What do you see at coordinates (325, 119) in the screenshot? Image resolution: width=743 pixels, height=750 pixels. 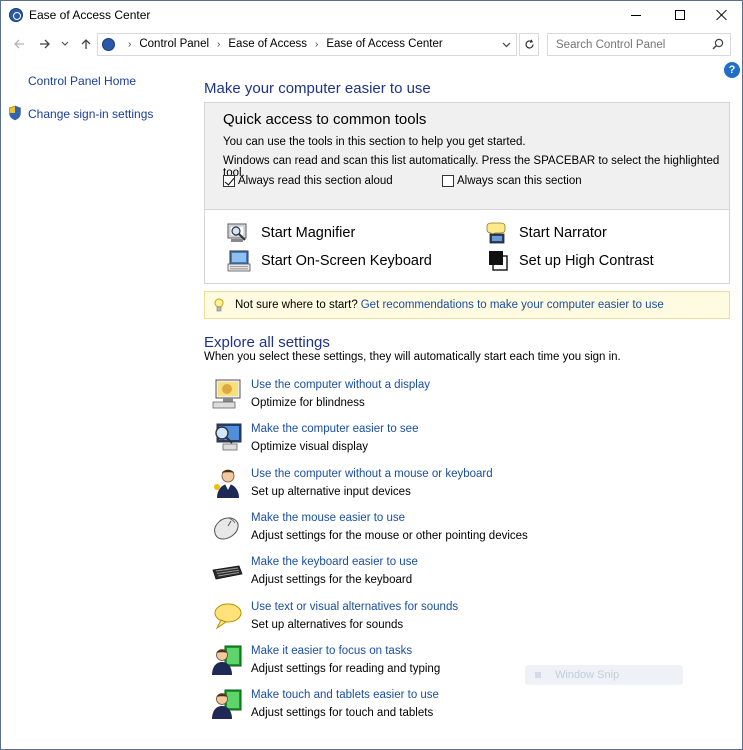 I see `quick-access-title: Quick access to common tools` at bounding box center [325, 119].